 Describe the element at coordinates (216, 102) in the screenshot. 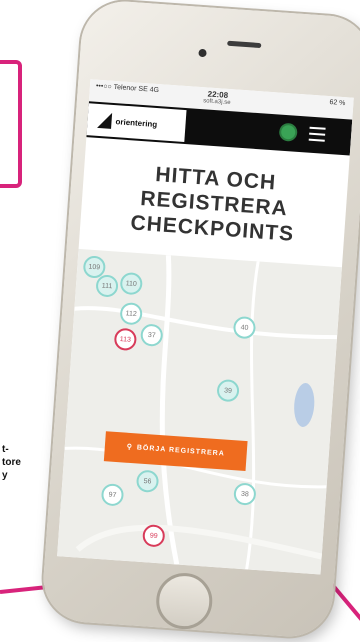

I see `url-label: soft.a3j.se` at that location.